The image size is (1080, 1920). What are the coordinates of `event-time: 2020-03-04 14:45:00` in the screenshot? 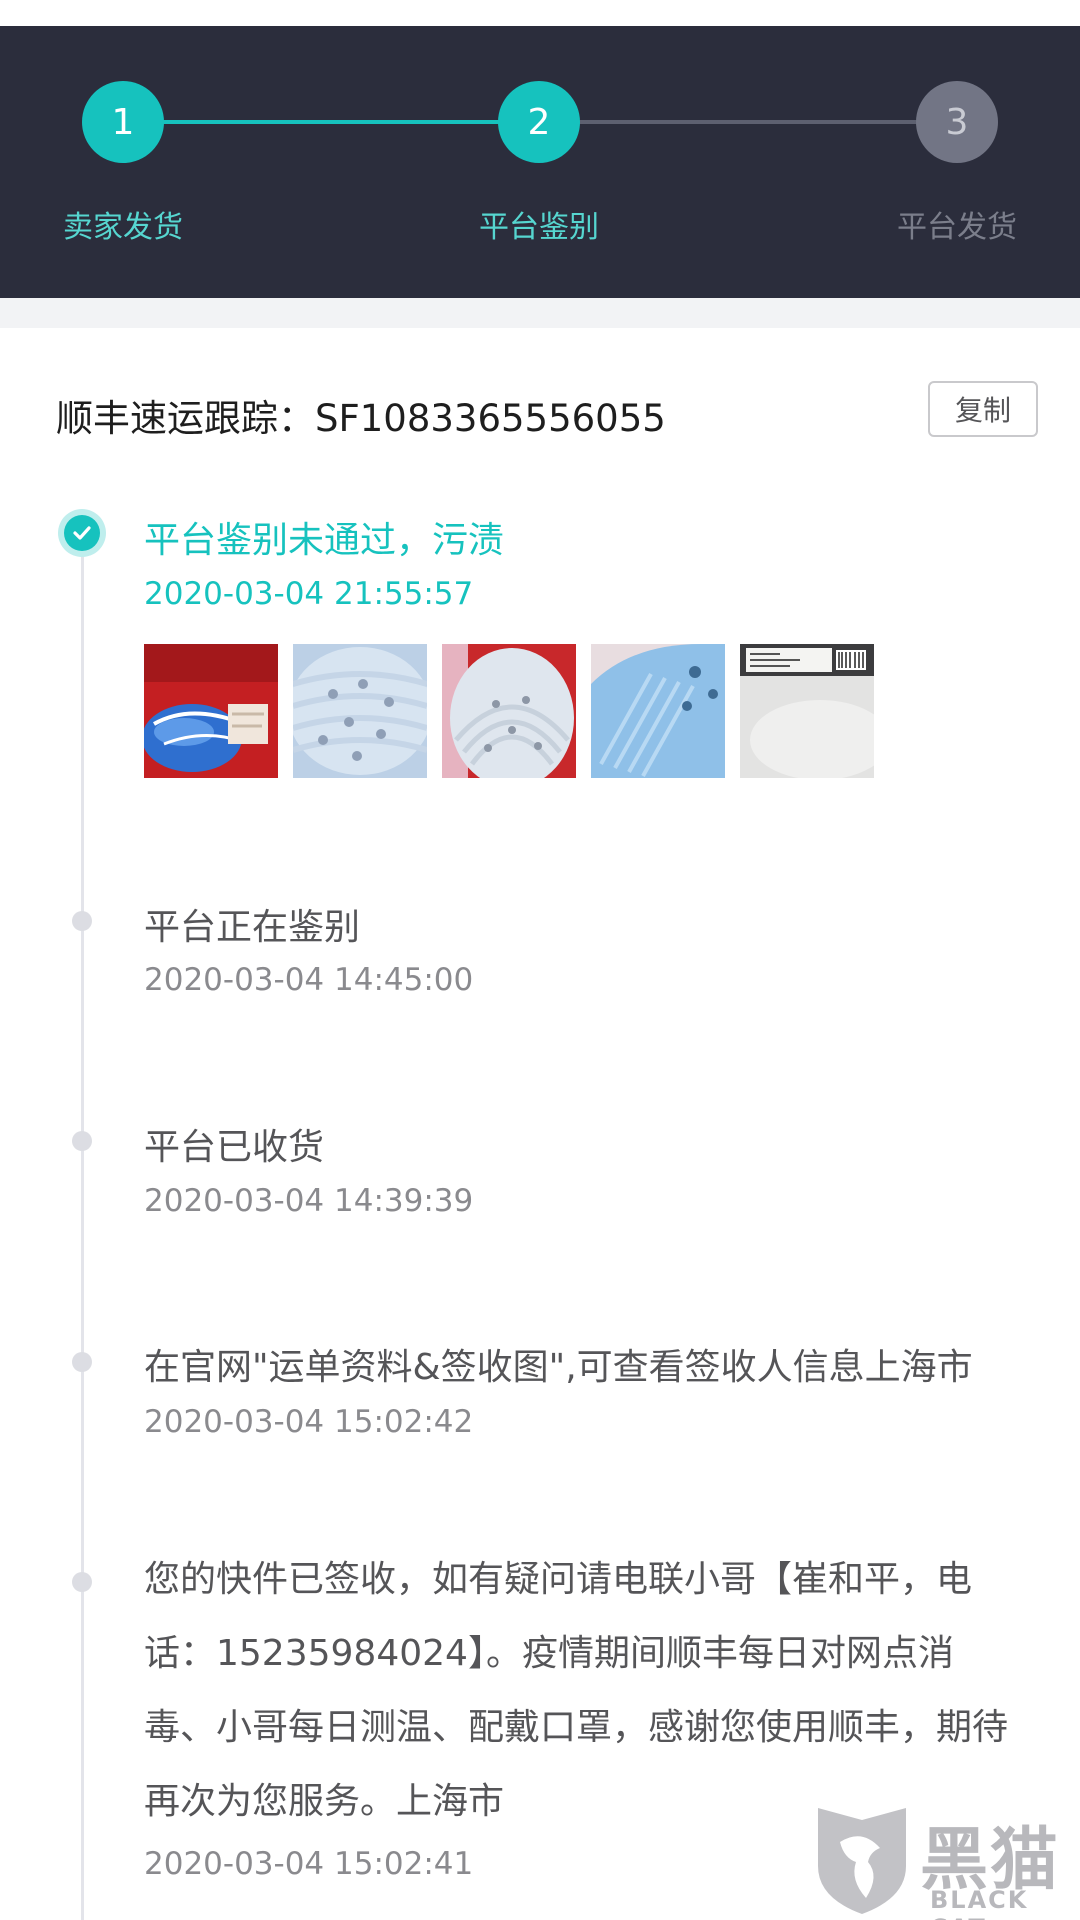 It's located at (309, 980).